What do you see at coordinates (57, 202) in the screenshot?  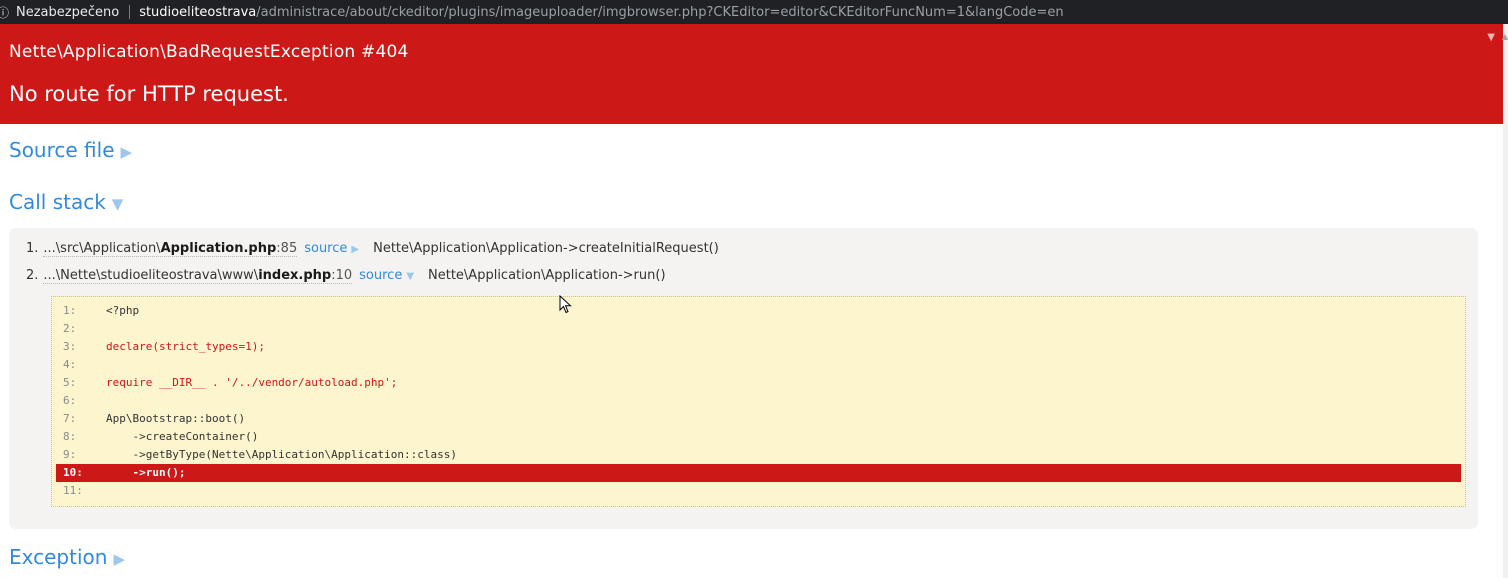 I see `call-stack-label: Call stack` at bounding box center [57, 202].